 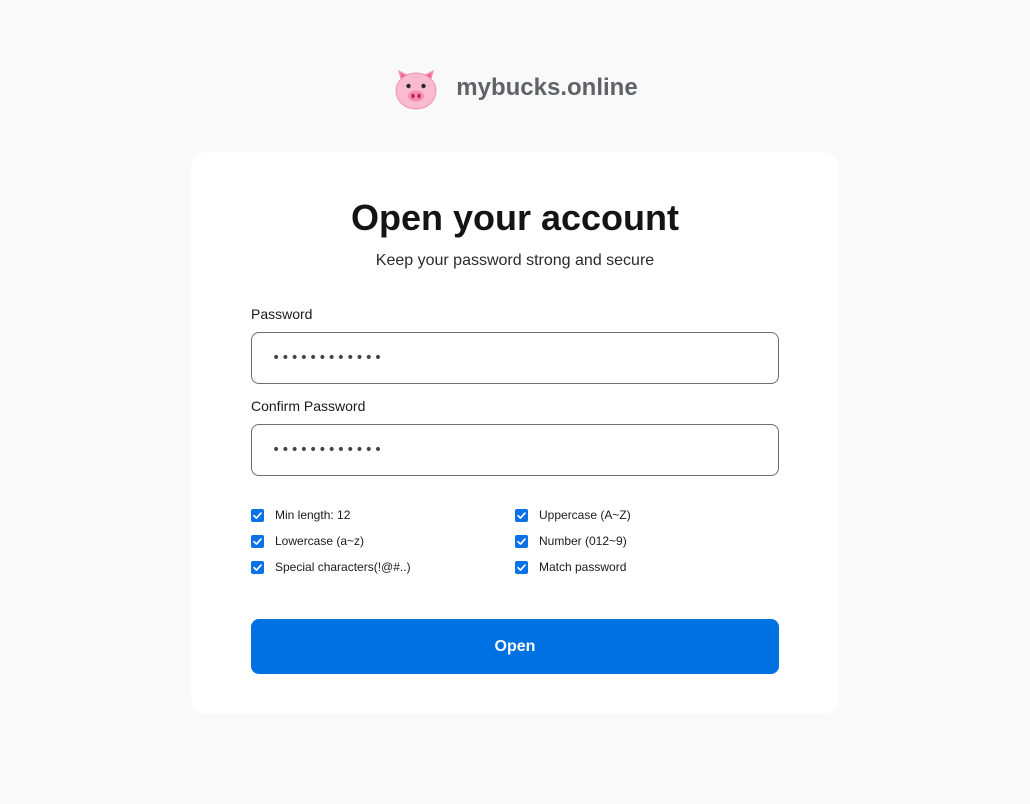 I want to click on page-title: Open your account, so click(x=515, y=217).